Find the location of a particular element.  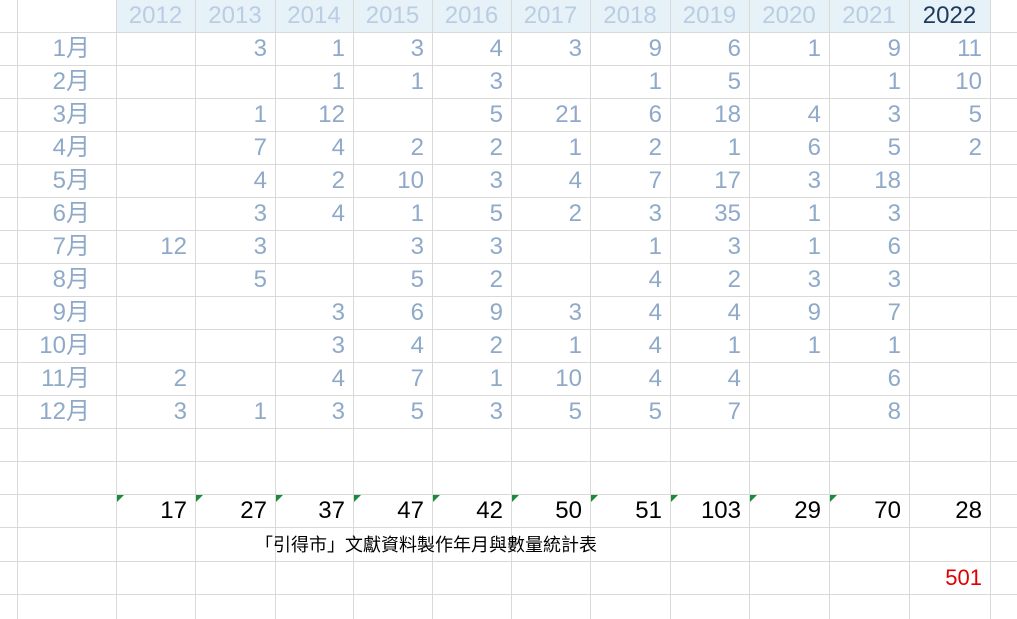

total-cell: 29 is located at coordinates (789, 510).